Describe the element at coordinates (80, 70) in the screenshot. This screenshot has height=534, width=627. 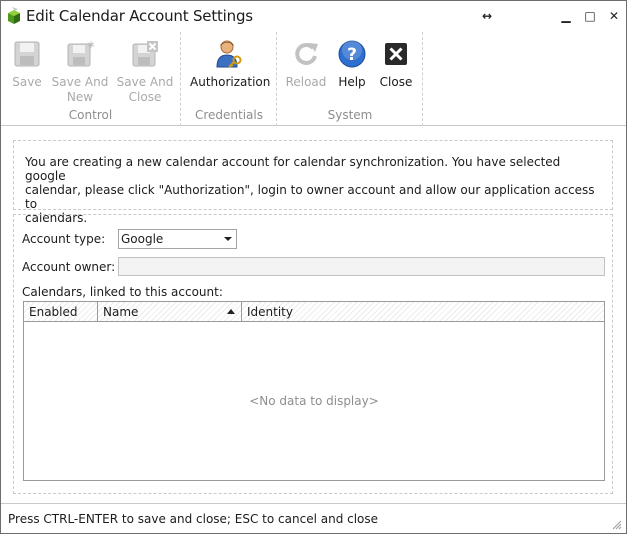
I see `save-and-new-button: ✶ Save And New` at that location.